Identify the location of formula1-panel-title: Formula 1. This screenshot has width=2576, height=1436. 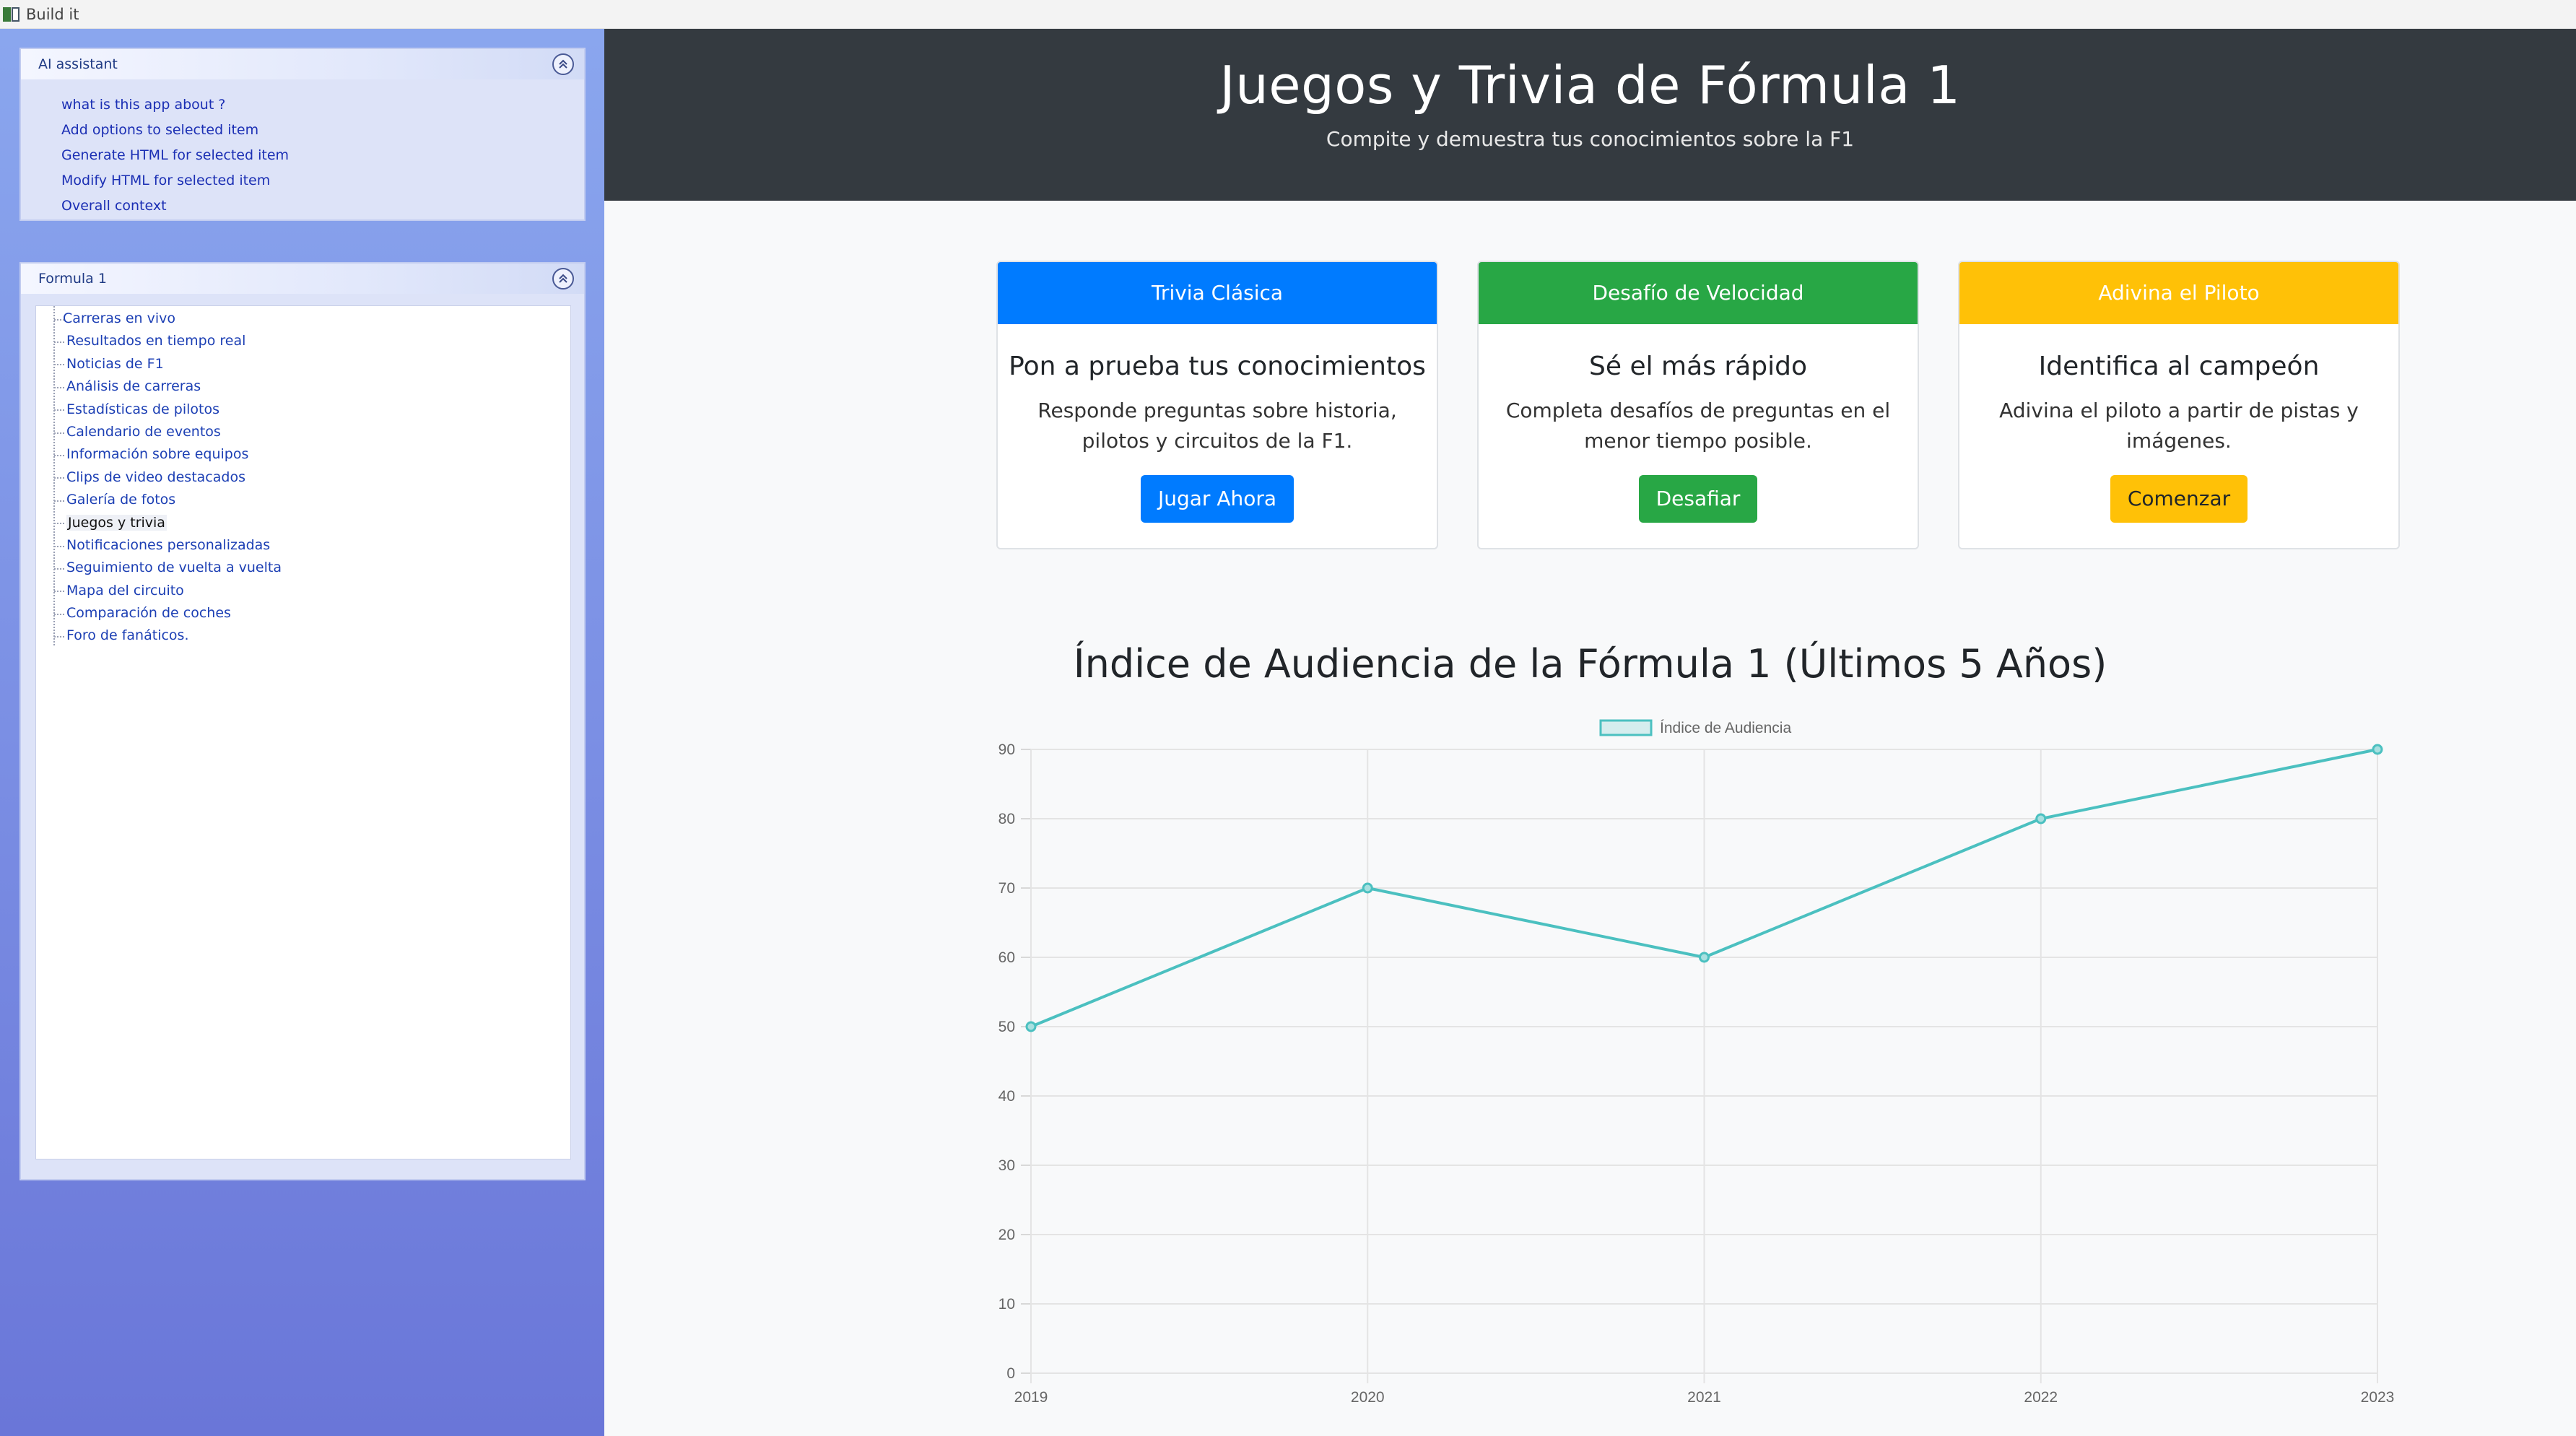
(72, 279).